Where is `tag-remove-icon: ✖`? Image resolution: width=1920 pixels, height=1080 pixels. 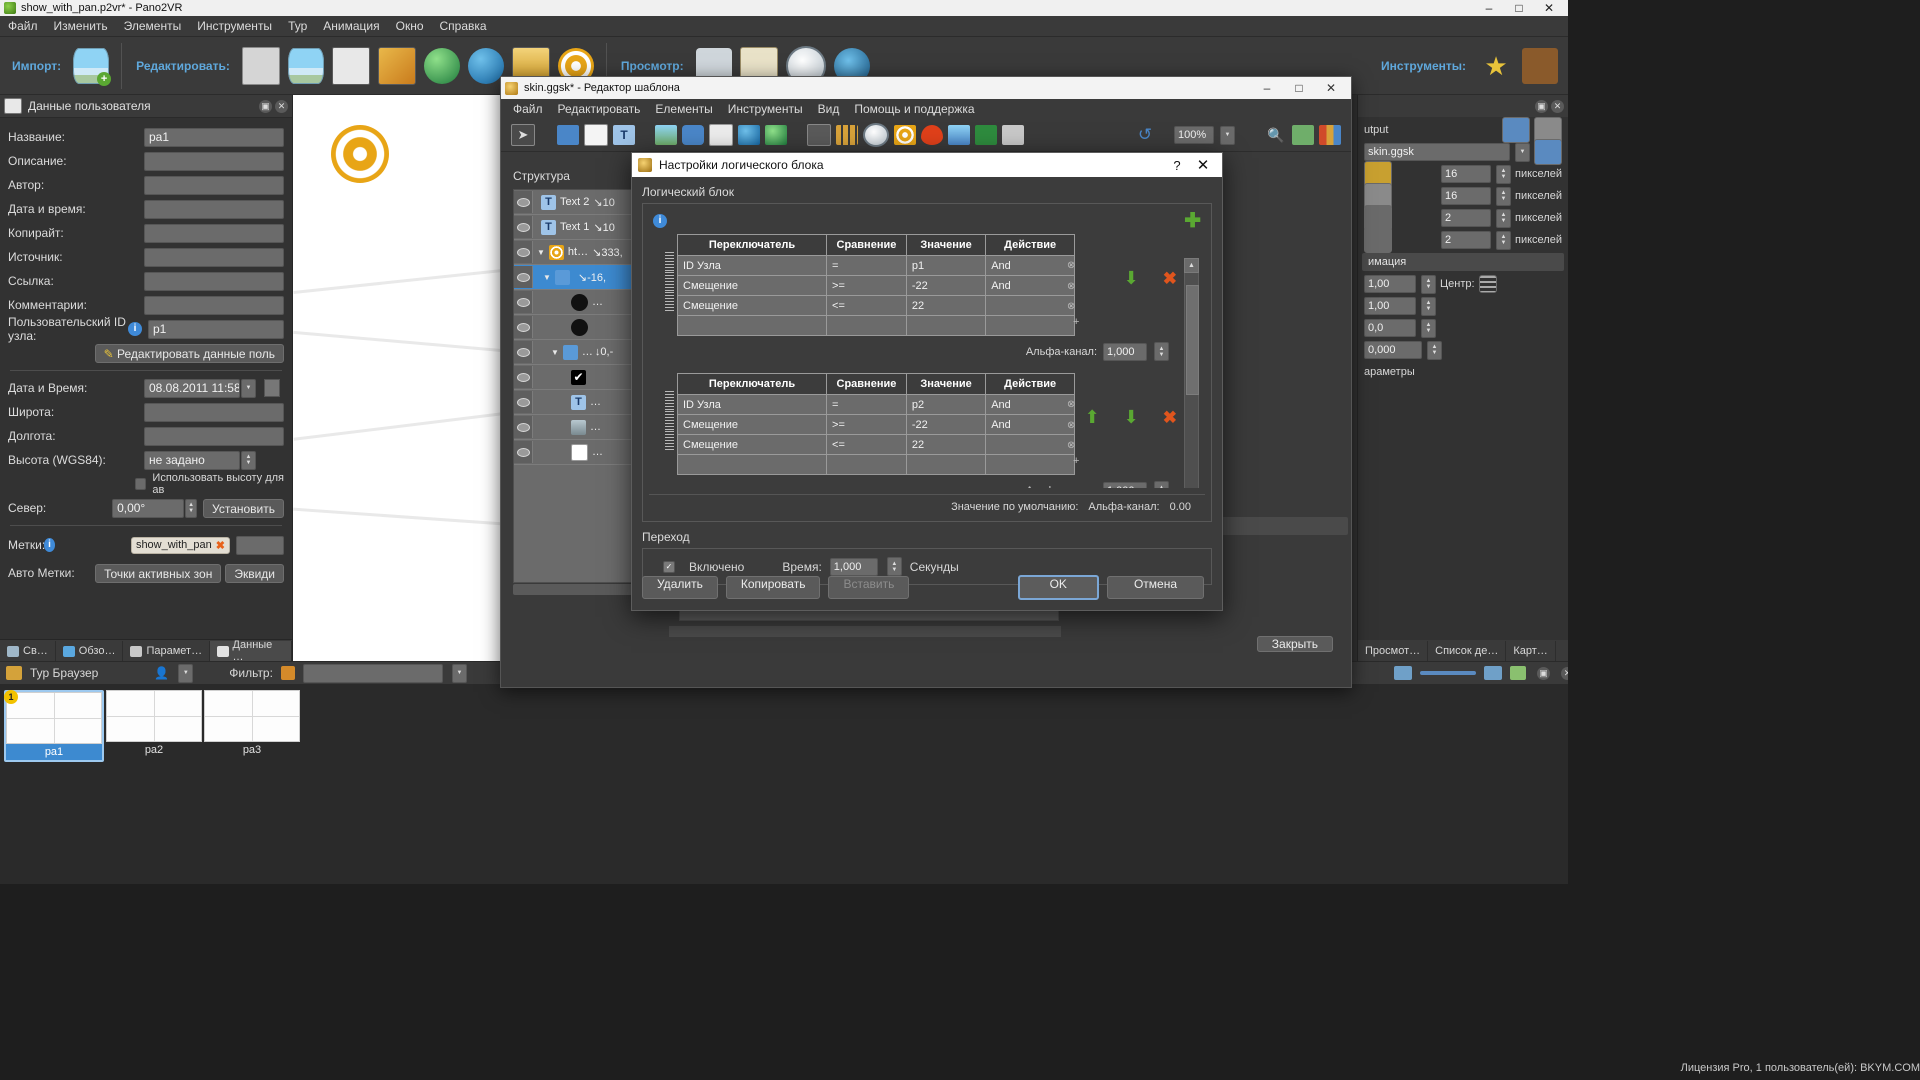
tag-remove-icon: ✖ is located at coordinates (220, 545).